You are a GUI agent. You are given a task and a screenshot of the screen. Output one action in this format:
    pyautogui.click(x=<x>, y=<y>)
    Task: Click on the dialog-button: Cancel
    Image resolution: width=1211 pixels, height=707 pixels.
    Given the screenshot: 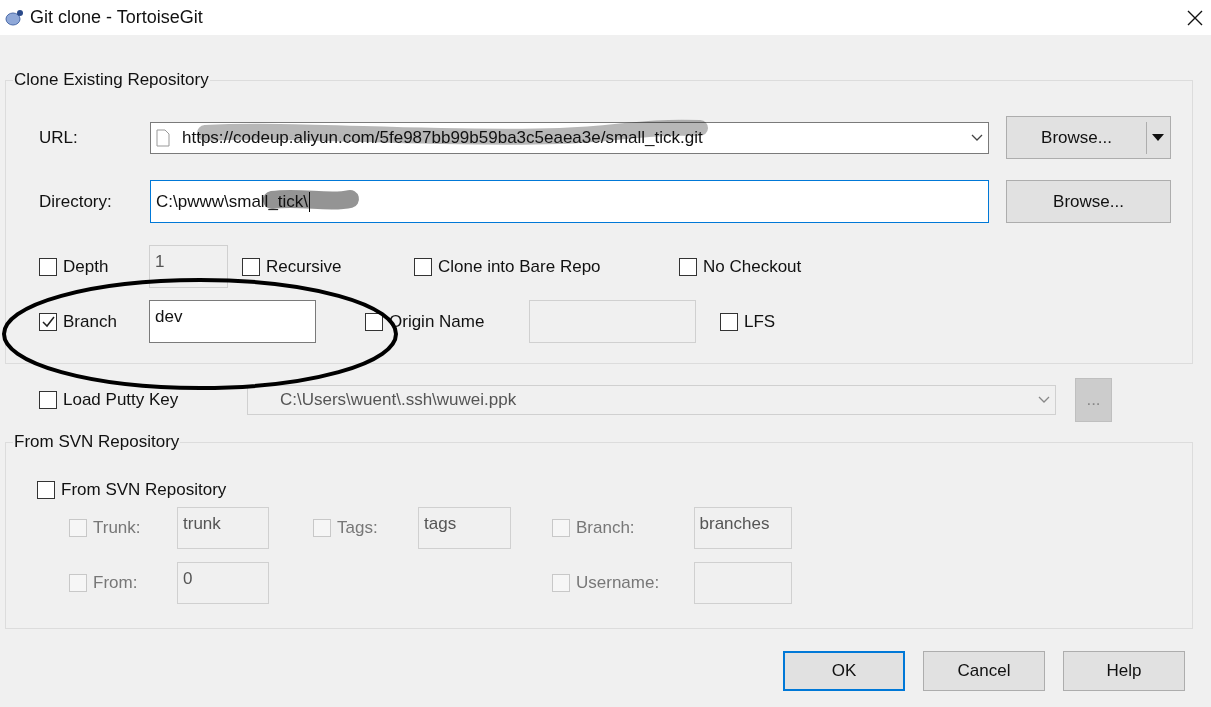 What is the action you would take?
    pyautogui.click(x=984, y=671)
    